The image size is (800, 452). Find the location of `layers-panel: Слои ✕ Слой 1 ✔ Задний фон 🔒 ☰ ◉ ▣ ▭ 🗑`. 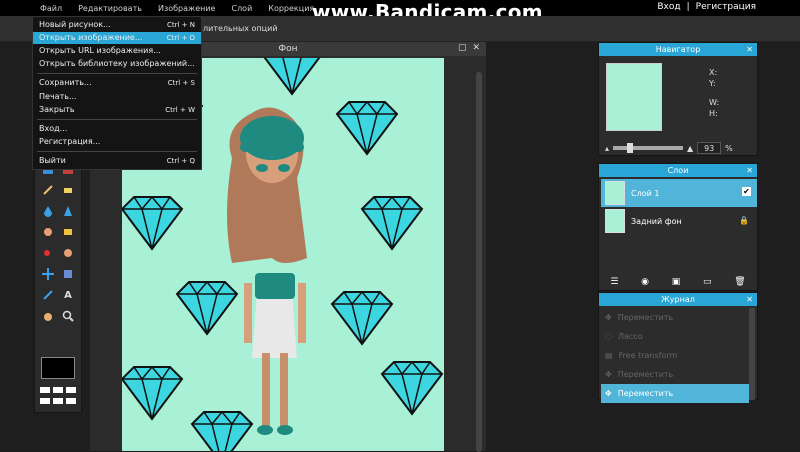

layers-panel: Слои ✕ Слой 1 ✔ Задний фон 🔒 ☰ ◉ ▣ ▭ 🗑 is located at coordinates (678, 227).